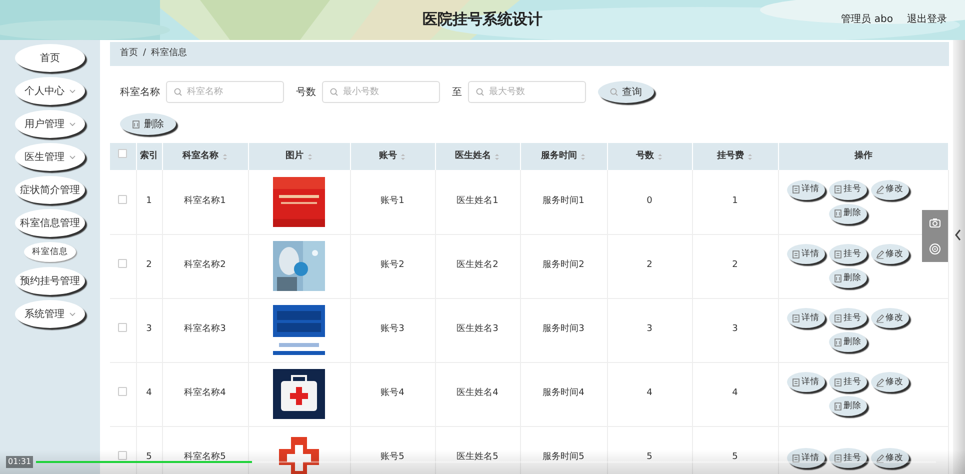 The width and height of the screenshot is (965, 474). I want to click on table-cell: 服务时间1, so click(563, 201).